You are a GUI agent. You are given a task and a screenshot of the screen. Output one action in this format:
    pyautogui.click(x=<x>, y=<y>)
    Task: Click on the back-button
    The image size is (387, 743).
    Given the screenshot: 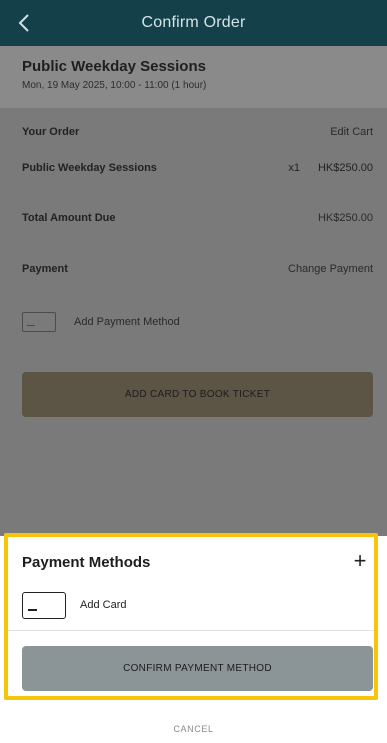 What is the action you would take?
    pyautogui.click(x=24, y=23)
    